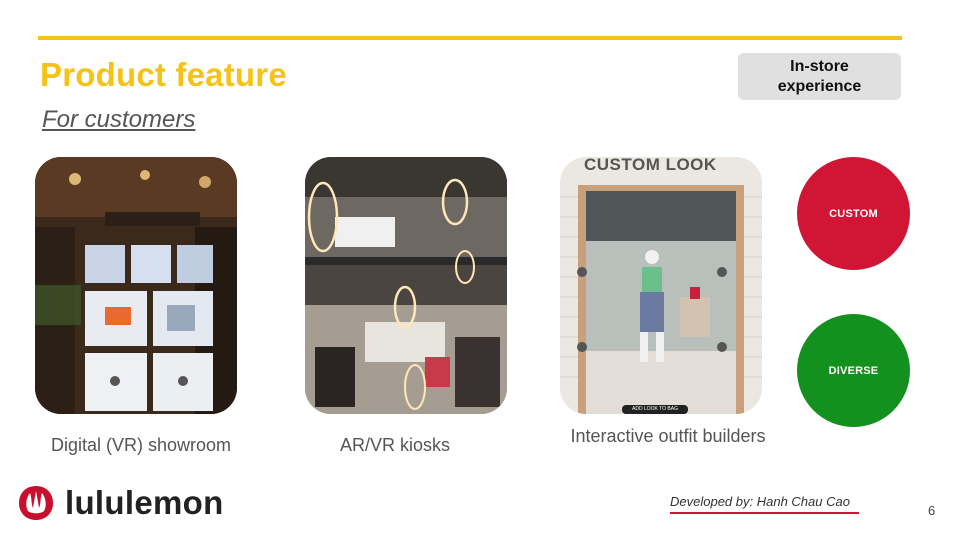  Describe the element at coordinates (650, 165) in the screenshot. I see `custom-look-heading: CUSTOM LOOK` at that location.